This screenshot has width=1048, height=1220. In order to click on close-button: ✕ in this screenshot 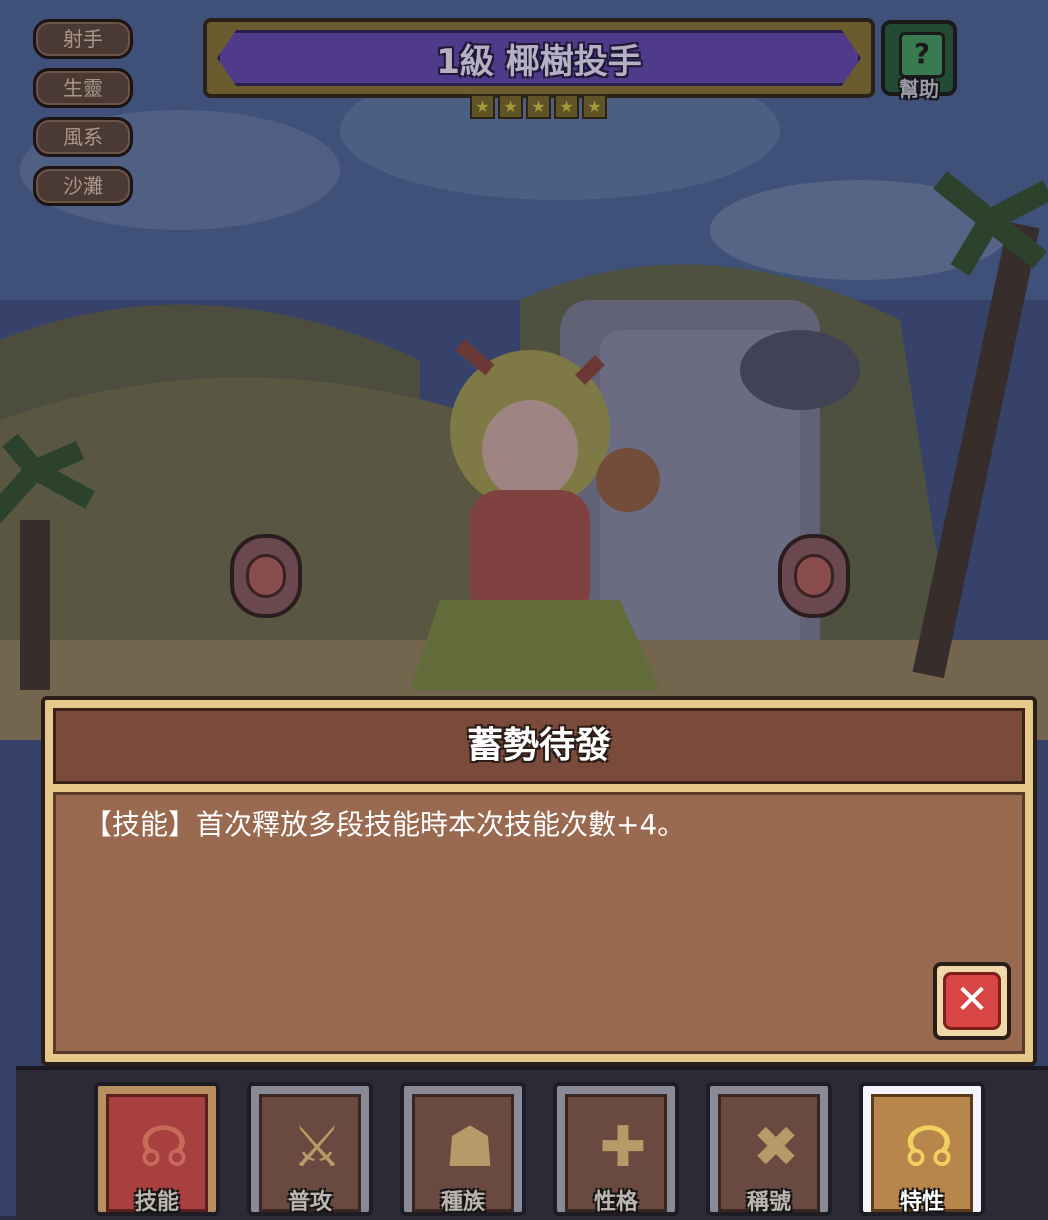, I will do `click(972, 1001)`.